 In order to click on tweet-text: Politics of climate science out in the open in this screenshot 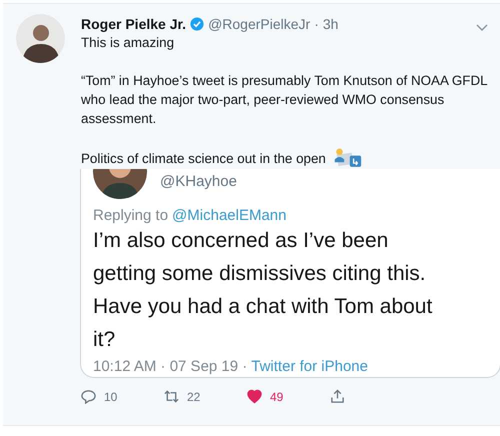, I will do `click(203, 159)`.